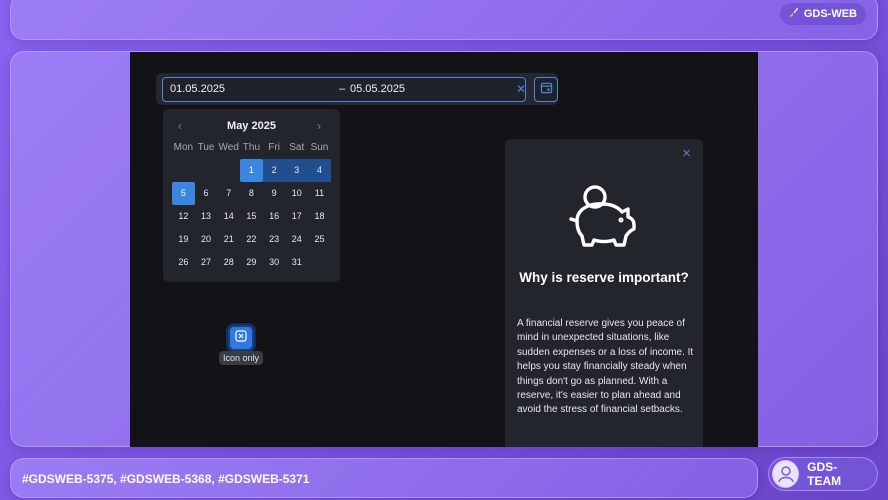  What do you see at coordinates (228, 216) in the screenshot?
I see `calendar-day: 14` at bounding box center [228, 216].